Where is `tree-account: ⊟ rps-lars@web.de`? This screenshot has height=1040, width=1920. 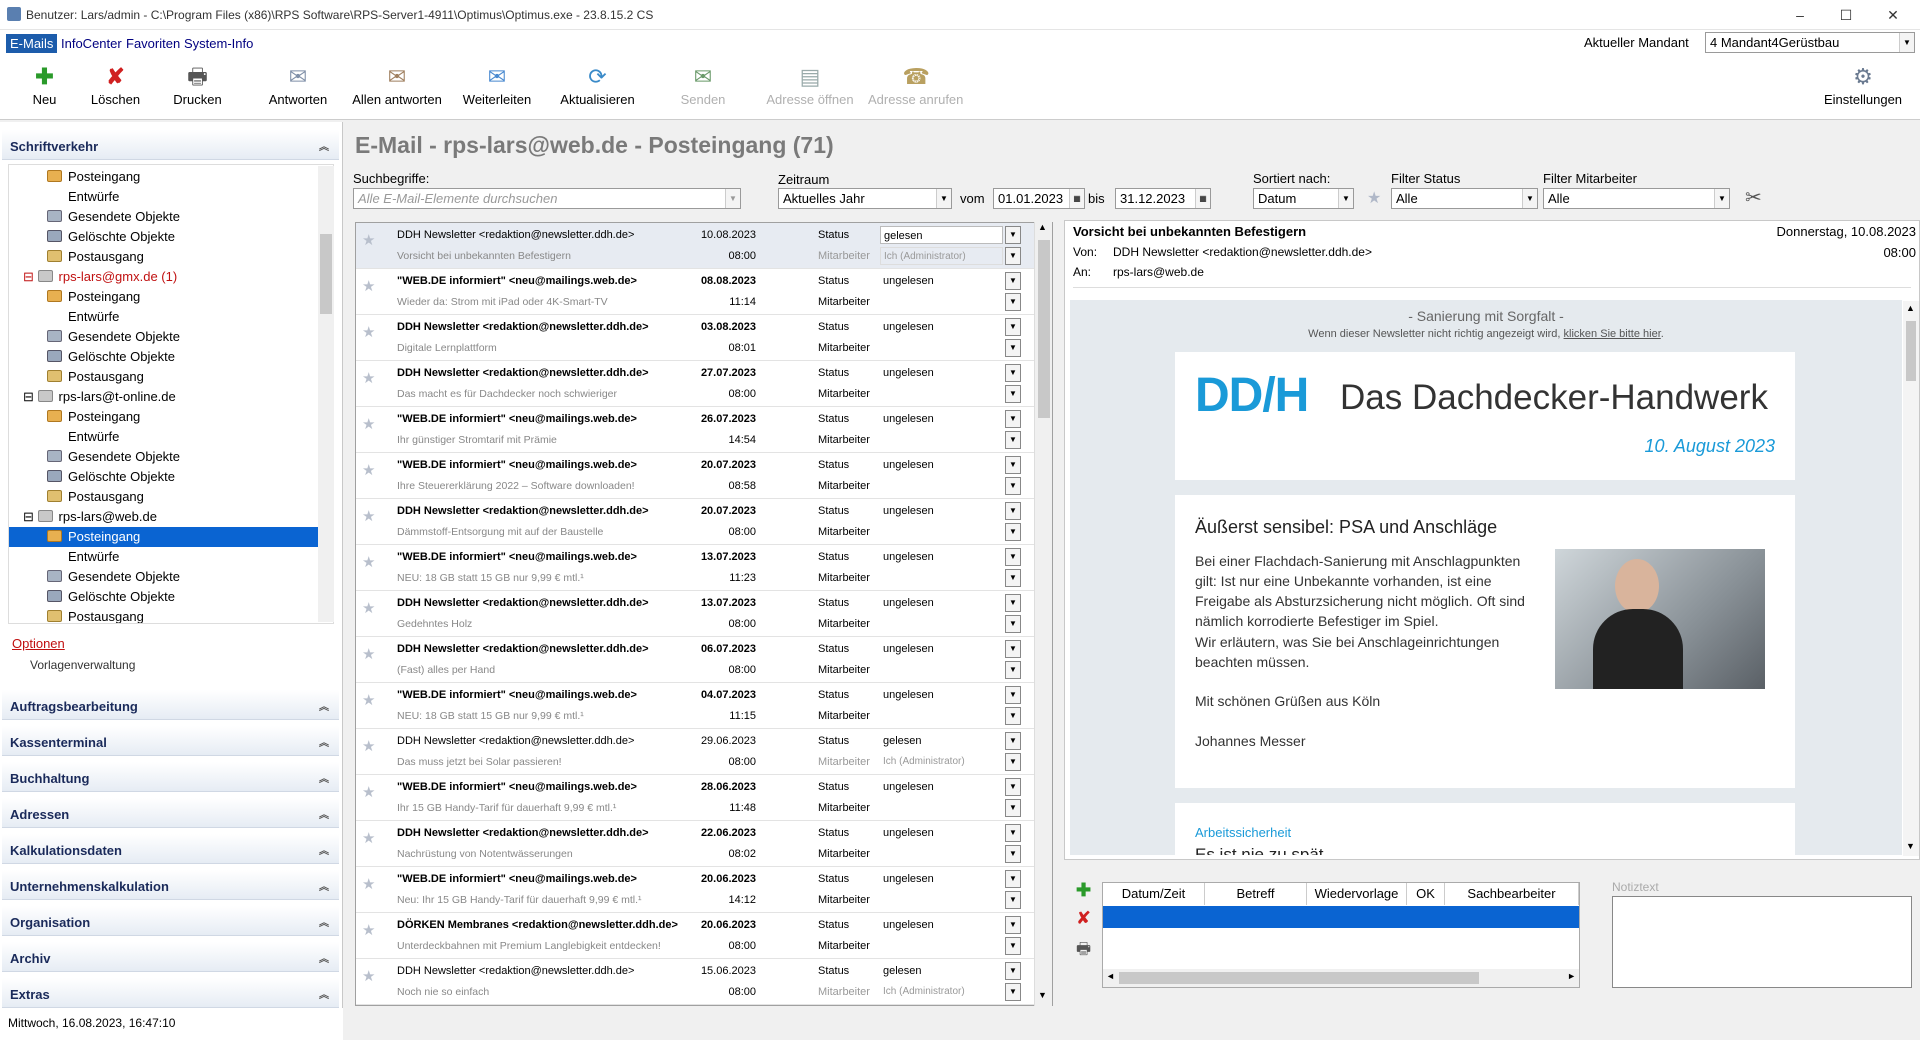 tree-account: ⊟ rps-lars@web.de is located at coordinates (168, 517).